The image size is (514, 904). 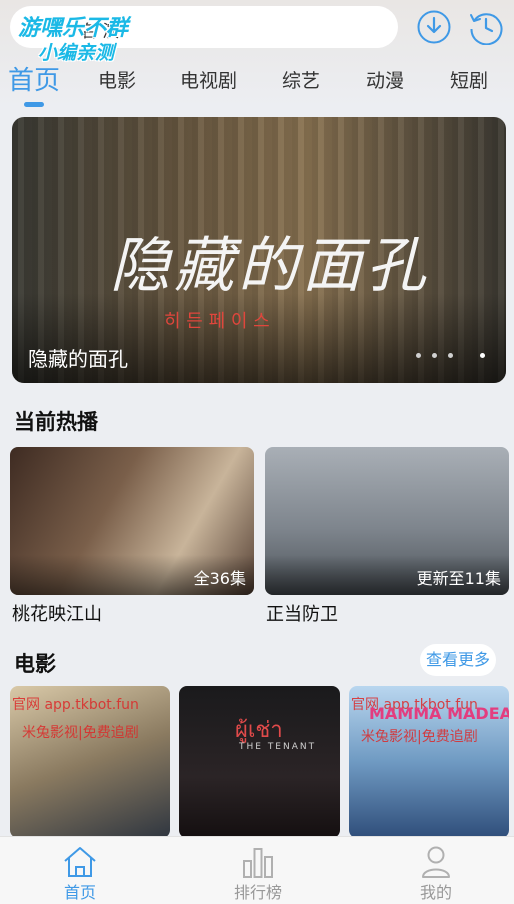 I want to click on banner-caption: 隐藏的面孔, so click(x=78, y=359).